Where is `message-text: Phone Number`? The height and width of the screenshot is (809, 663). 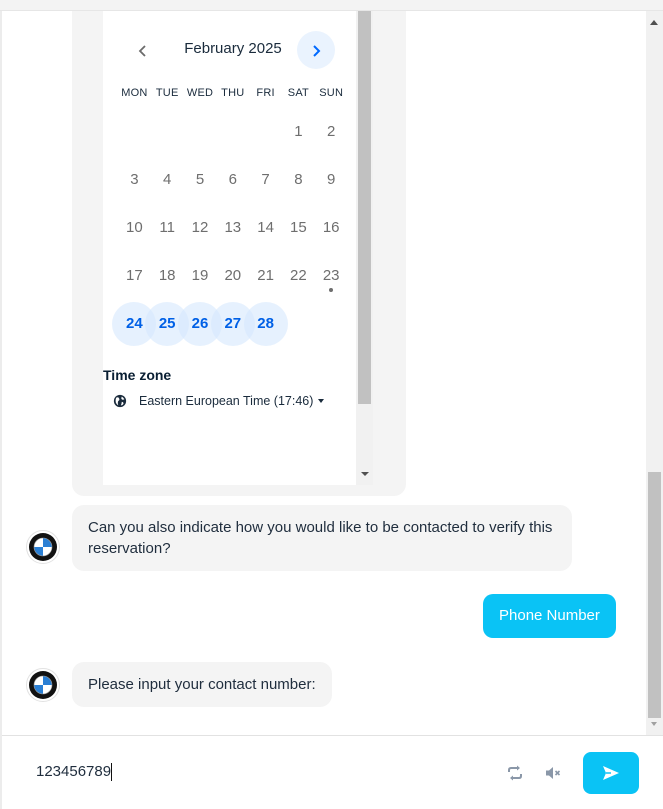
message-text: Phone Number is located at coordinates (549, 615).